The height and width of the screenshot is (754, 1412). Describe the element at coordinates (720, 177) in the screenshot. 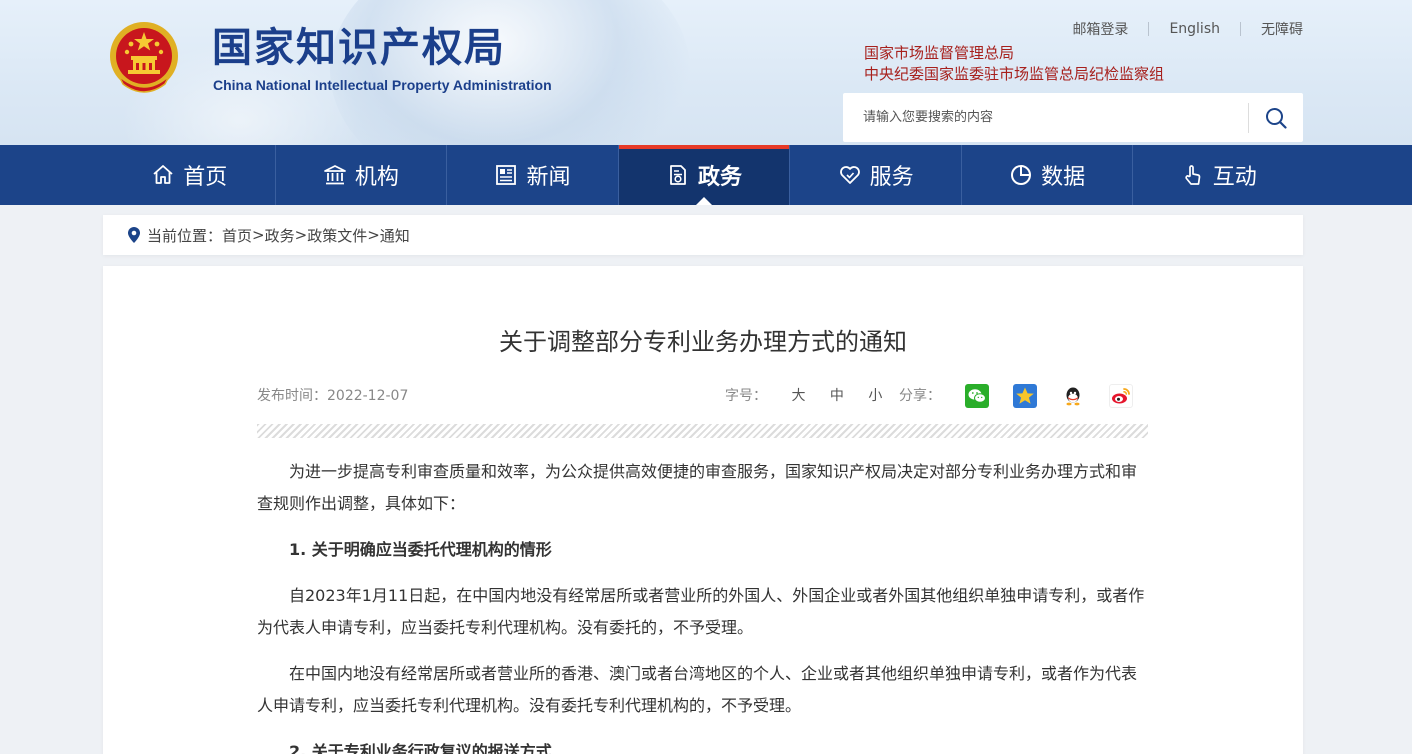

I see `nav-item-label: 政务` at that location.